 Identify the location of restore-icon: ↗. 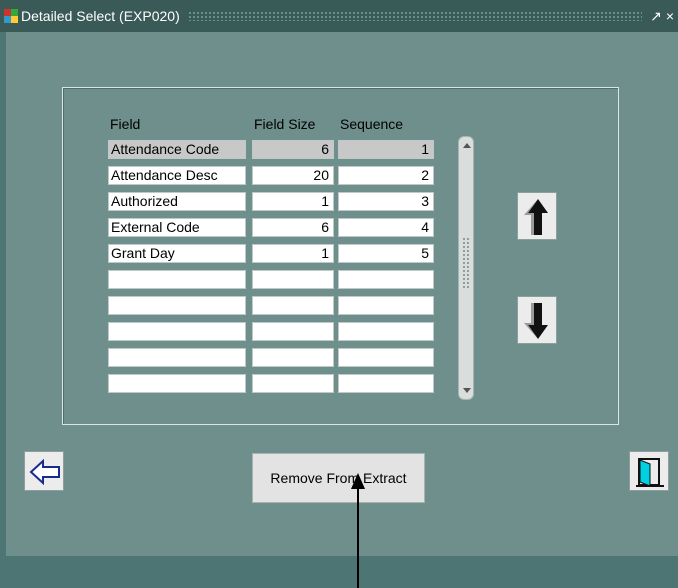
(656, 16).